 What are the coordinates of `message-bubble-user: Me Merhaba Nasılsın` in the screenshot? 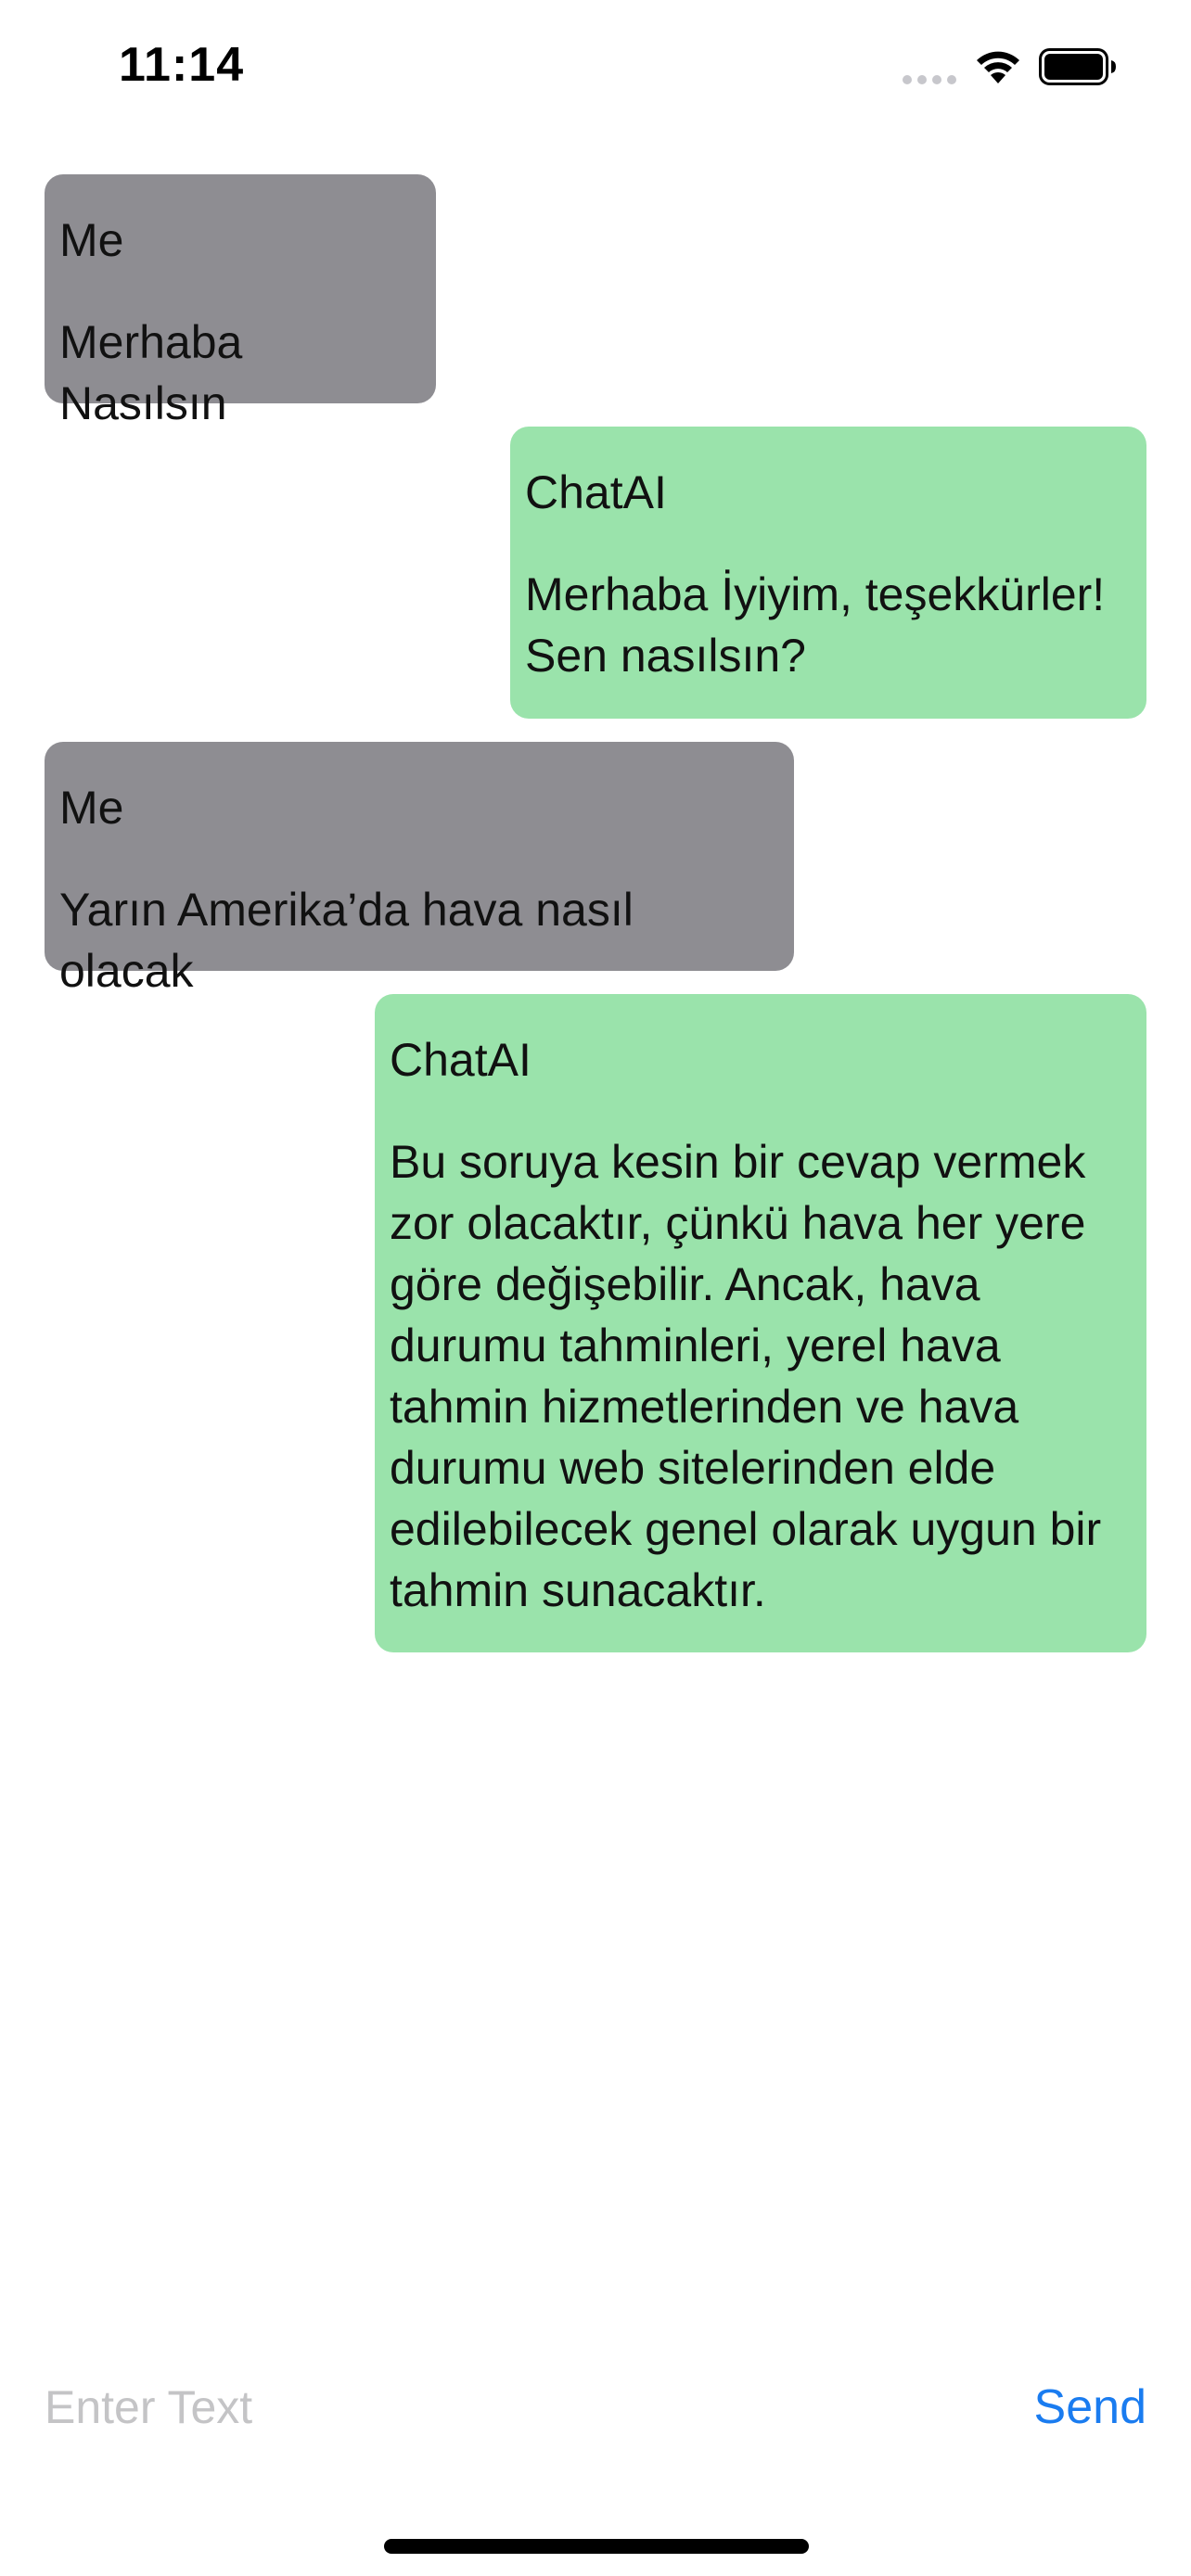 It's located at (240, 301).